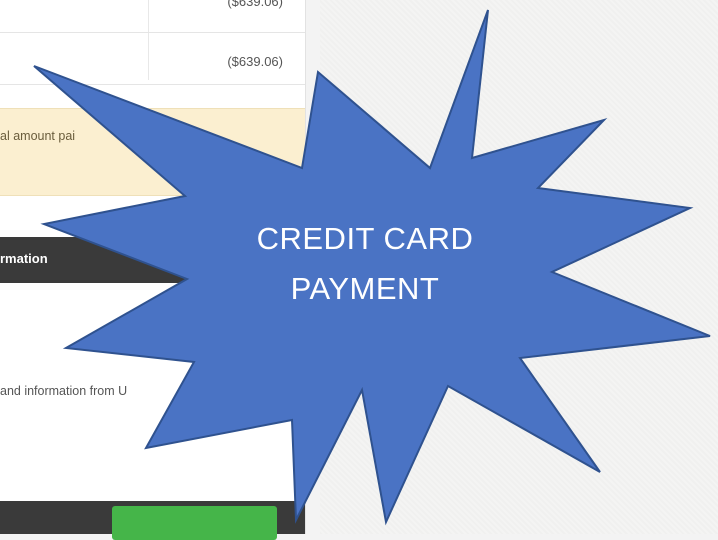 The width and height of the screenshot is (718, 540). Describe the element at coordinates (365, 238) in the screenshot. I see `callout-line-1: CREDIT CARD` at that location.